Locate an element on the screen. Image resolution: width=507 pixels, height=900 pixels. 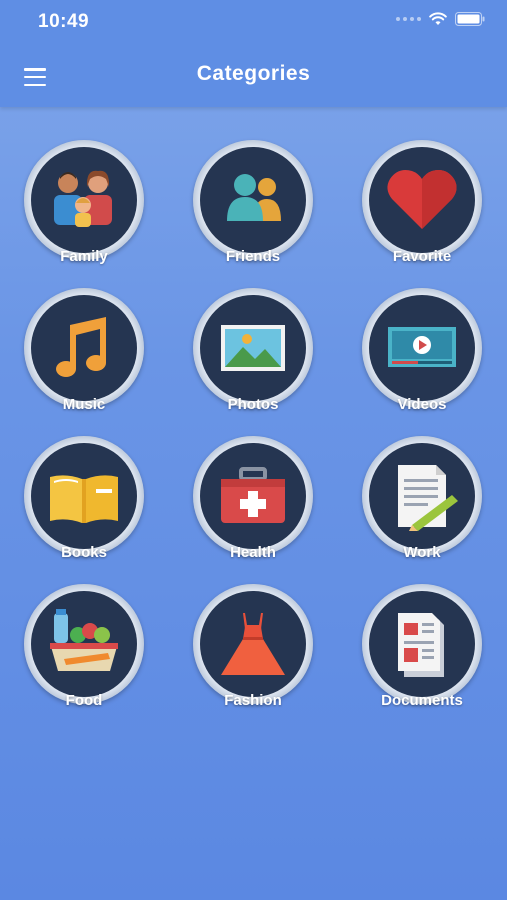
document-pen-icon is located at coordinates (428, 498).